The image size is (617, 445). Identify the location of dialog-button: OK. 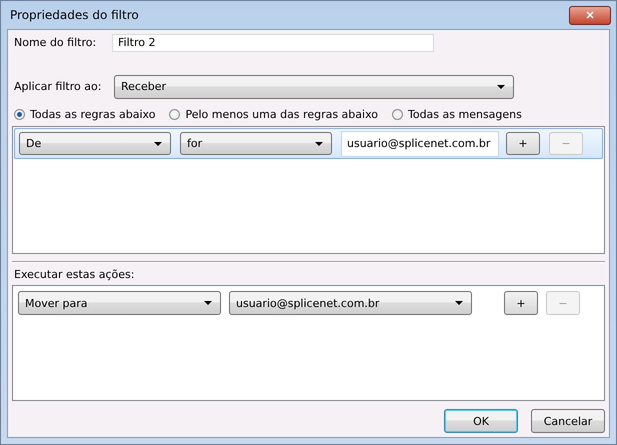
(481, 421).